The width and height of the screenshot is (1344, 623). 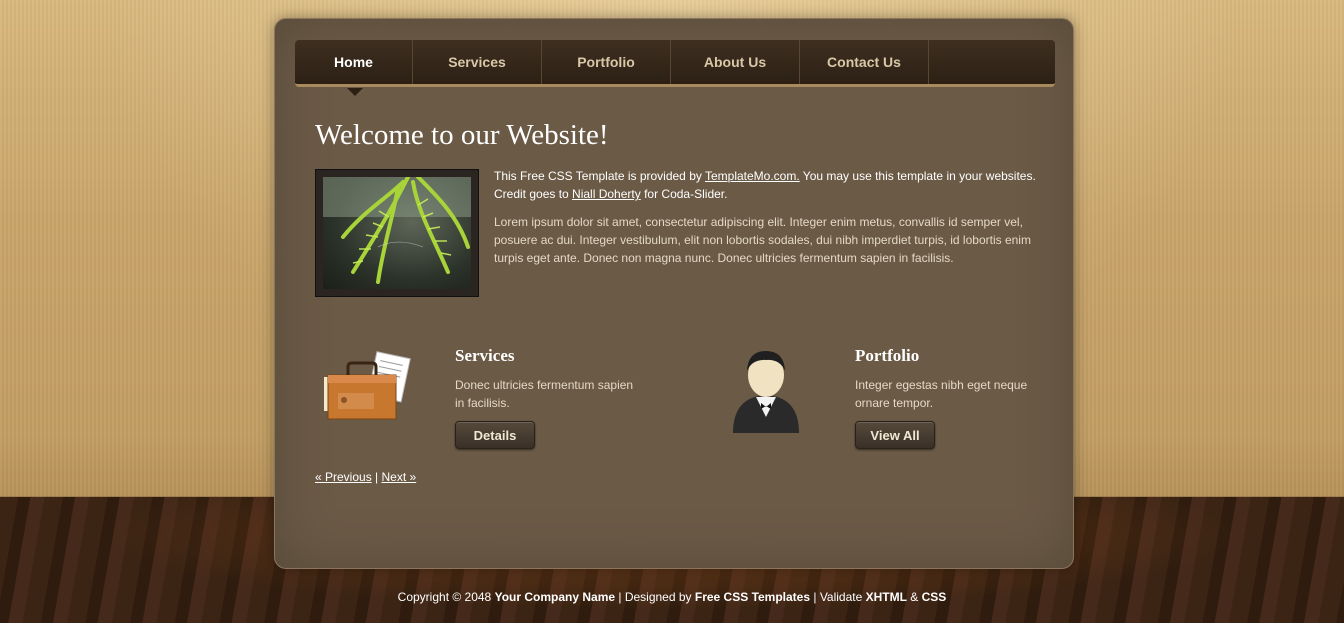 What do you see at coordinates (934, 597) in the screenshot?
I see `css-link: CSS` at bounding box center [934, 597].